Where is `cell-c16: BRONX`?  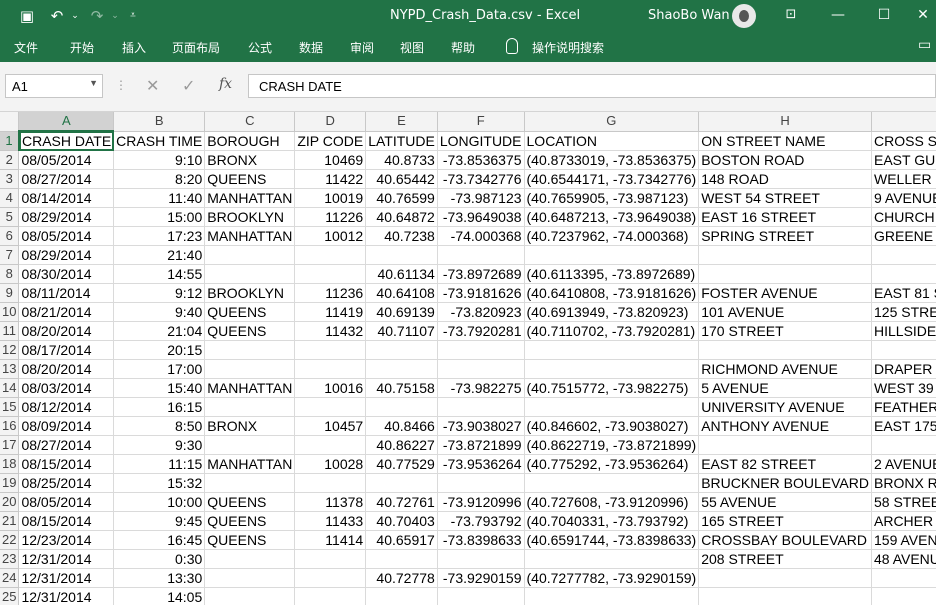 cell-c16: BRONX is located at coordinates (250, 426).